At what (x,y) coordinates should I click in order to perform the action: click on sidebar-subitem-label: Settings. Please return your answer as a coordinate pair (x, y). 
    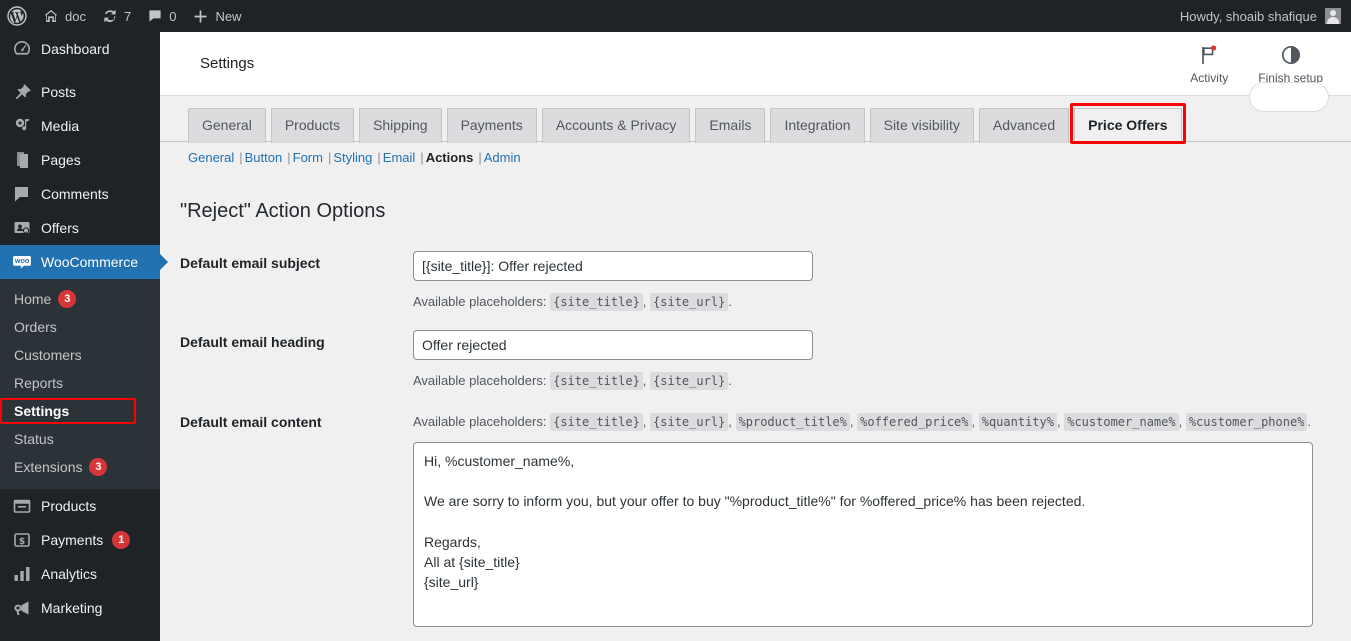
    Looking at the image, I should click on (42, 411).